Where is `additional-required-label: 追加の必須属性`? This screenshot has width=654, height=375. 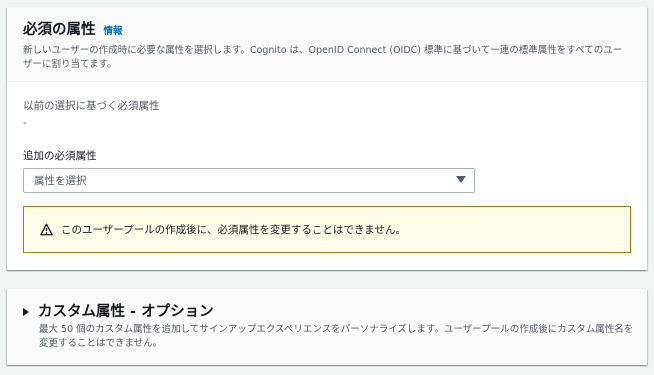 additional-required-label: 追加の必須属性 is located at coordinates (60, 156).